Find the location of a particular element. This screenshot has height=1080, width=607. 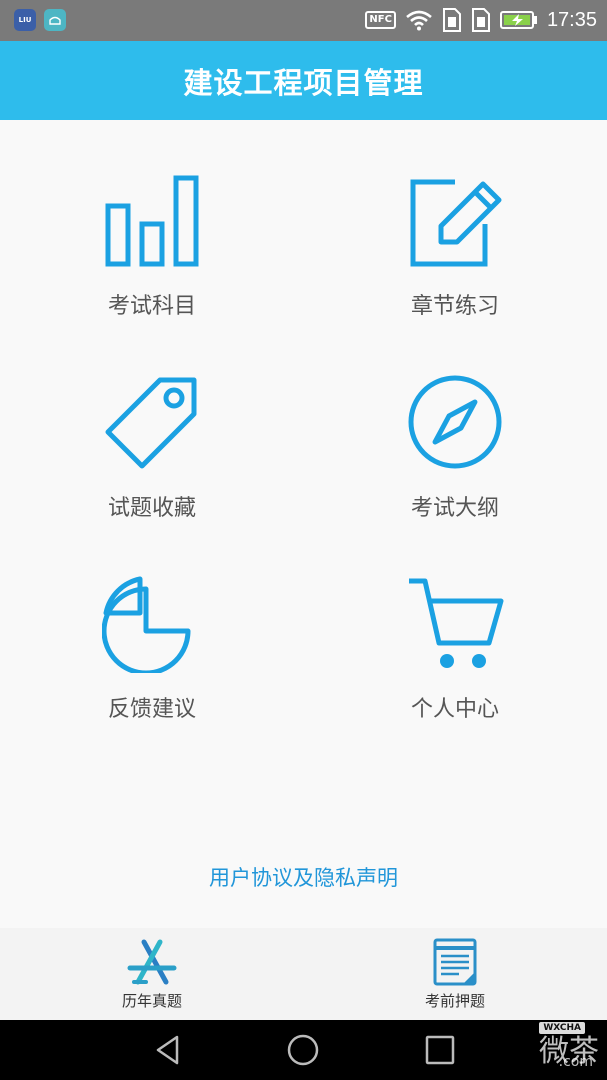

tag-icon is located at coordinates (151, 423).